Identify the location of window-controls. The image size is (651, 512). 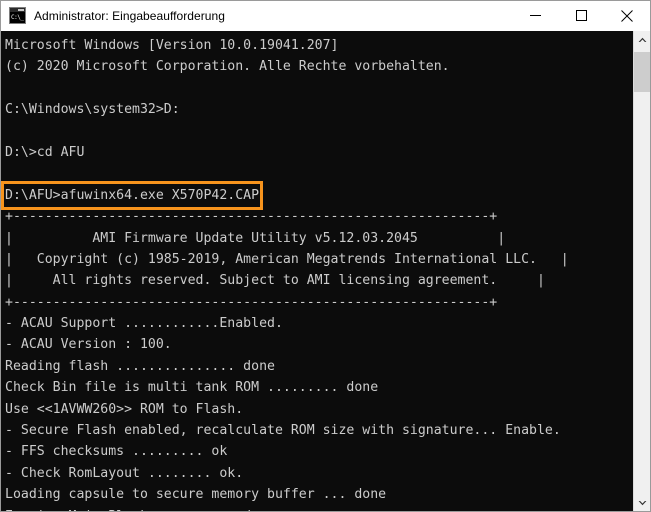
(581, 15).